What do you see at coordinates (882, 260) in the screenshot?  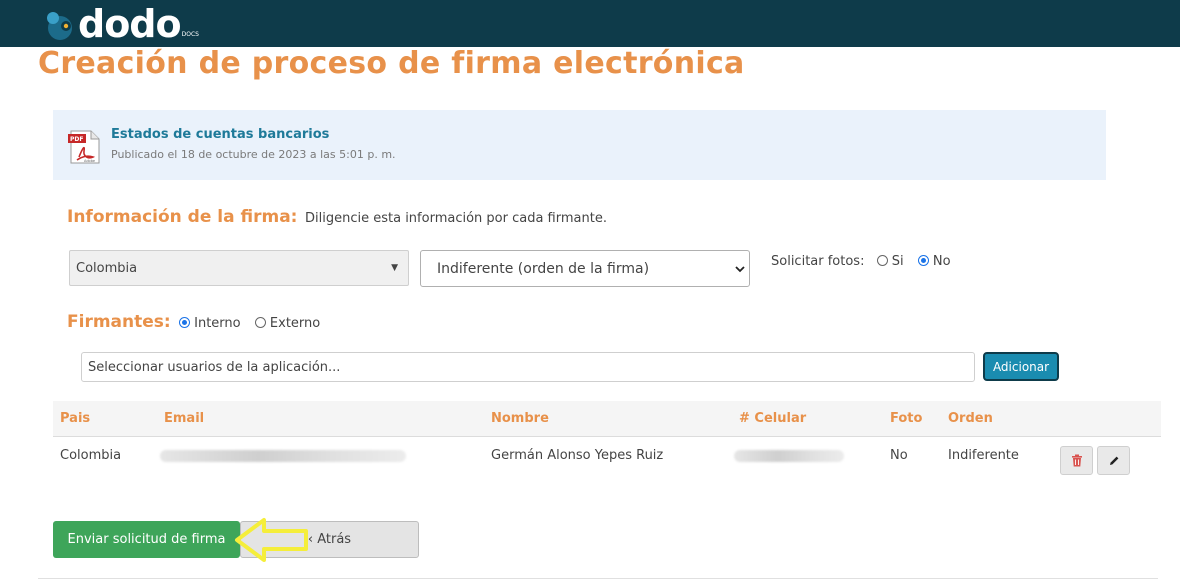 I see `photos-yes-radio` at bounding box center [882, 260].